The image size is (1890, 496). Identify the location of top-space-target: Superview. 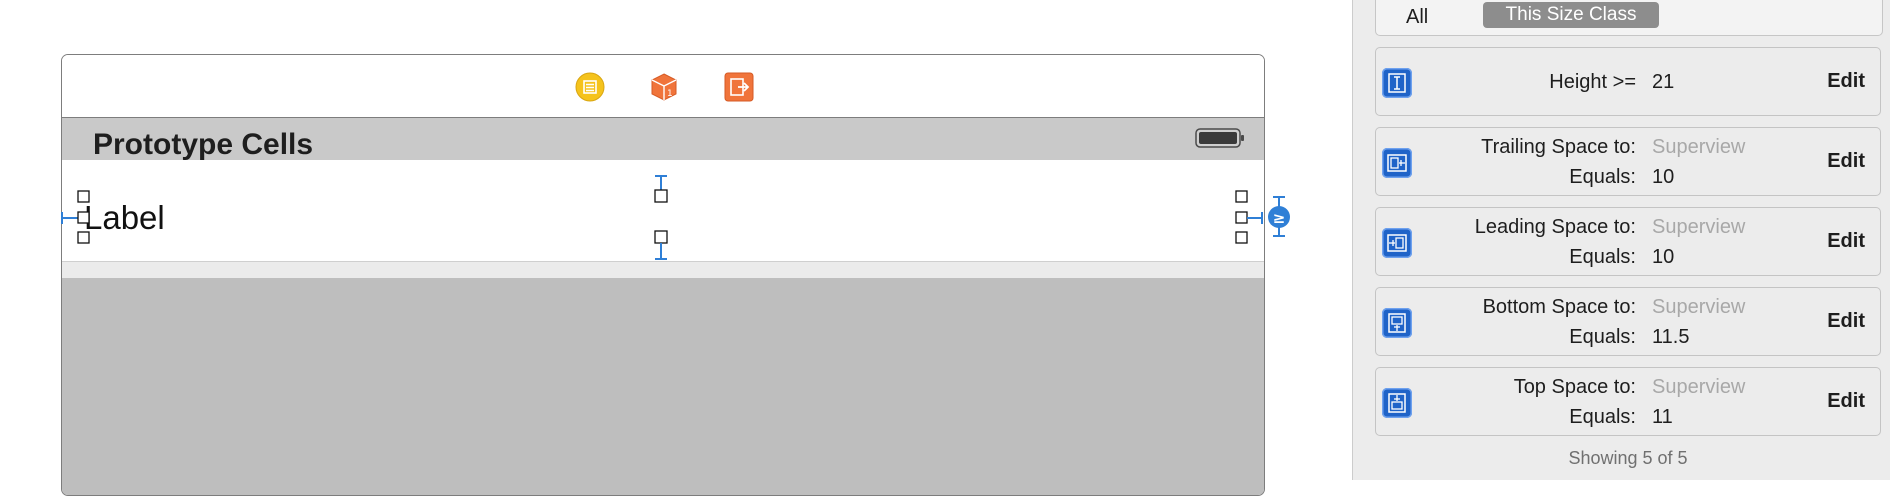
(1699, 387).